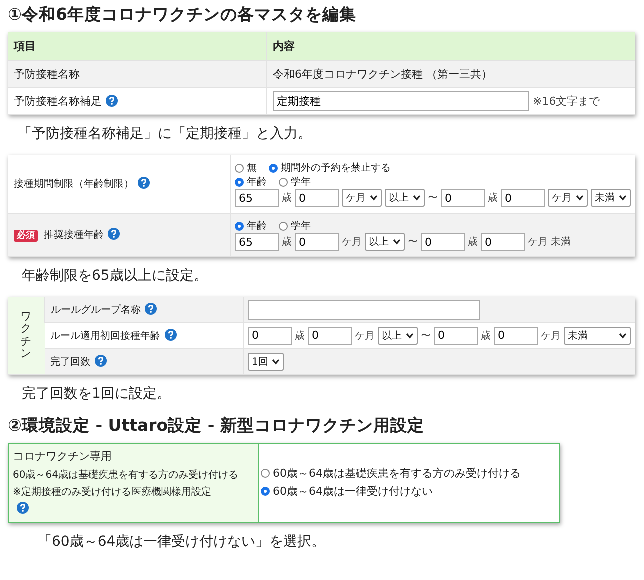  What do you see at coordinates (63, 457) in the screenshot?
I see `setting-description: コロナワクチン専用` at bounding box center [63, 457].